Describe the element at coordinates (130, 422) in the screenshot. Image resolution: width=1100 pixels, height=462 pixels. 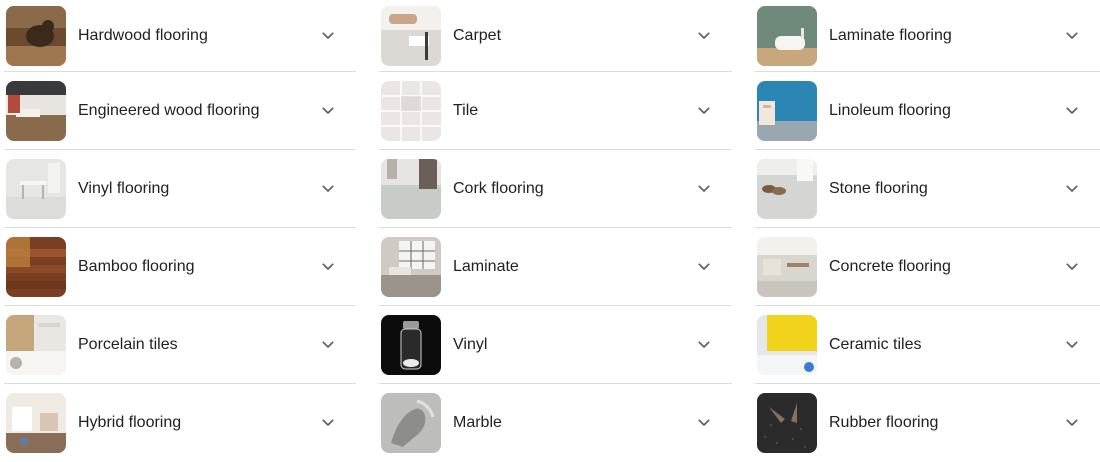
I see `item-label: Hybrid flooring` at that location.